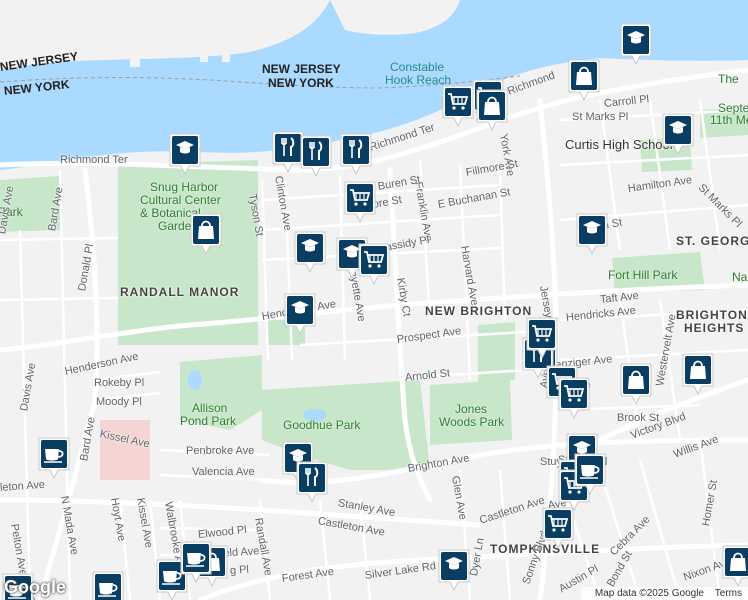 This screenshot has width=748, height=600. What do you see at coordinates (712, 315) in the screenshot?
I see `map-label-brighton-heights: BRIGHTON` at bounding box center [712, 315].